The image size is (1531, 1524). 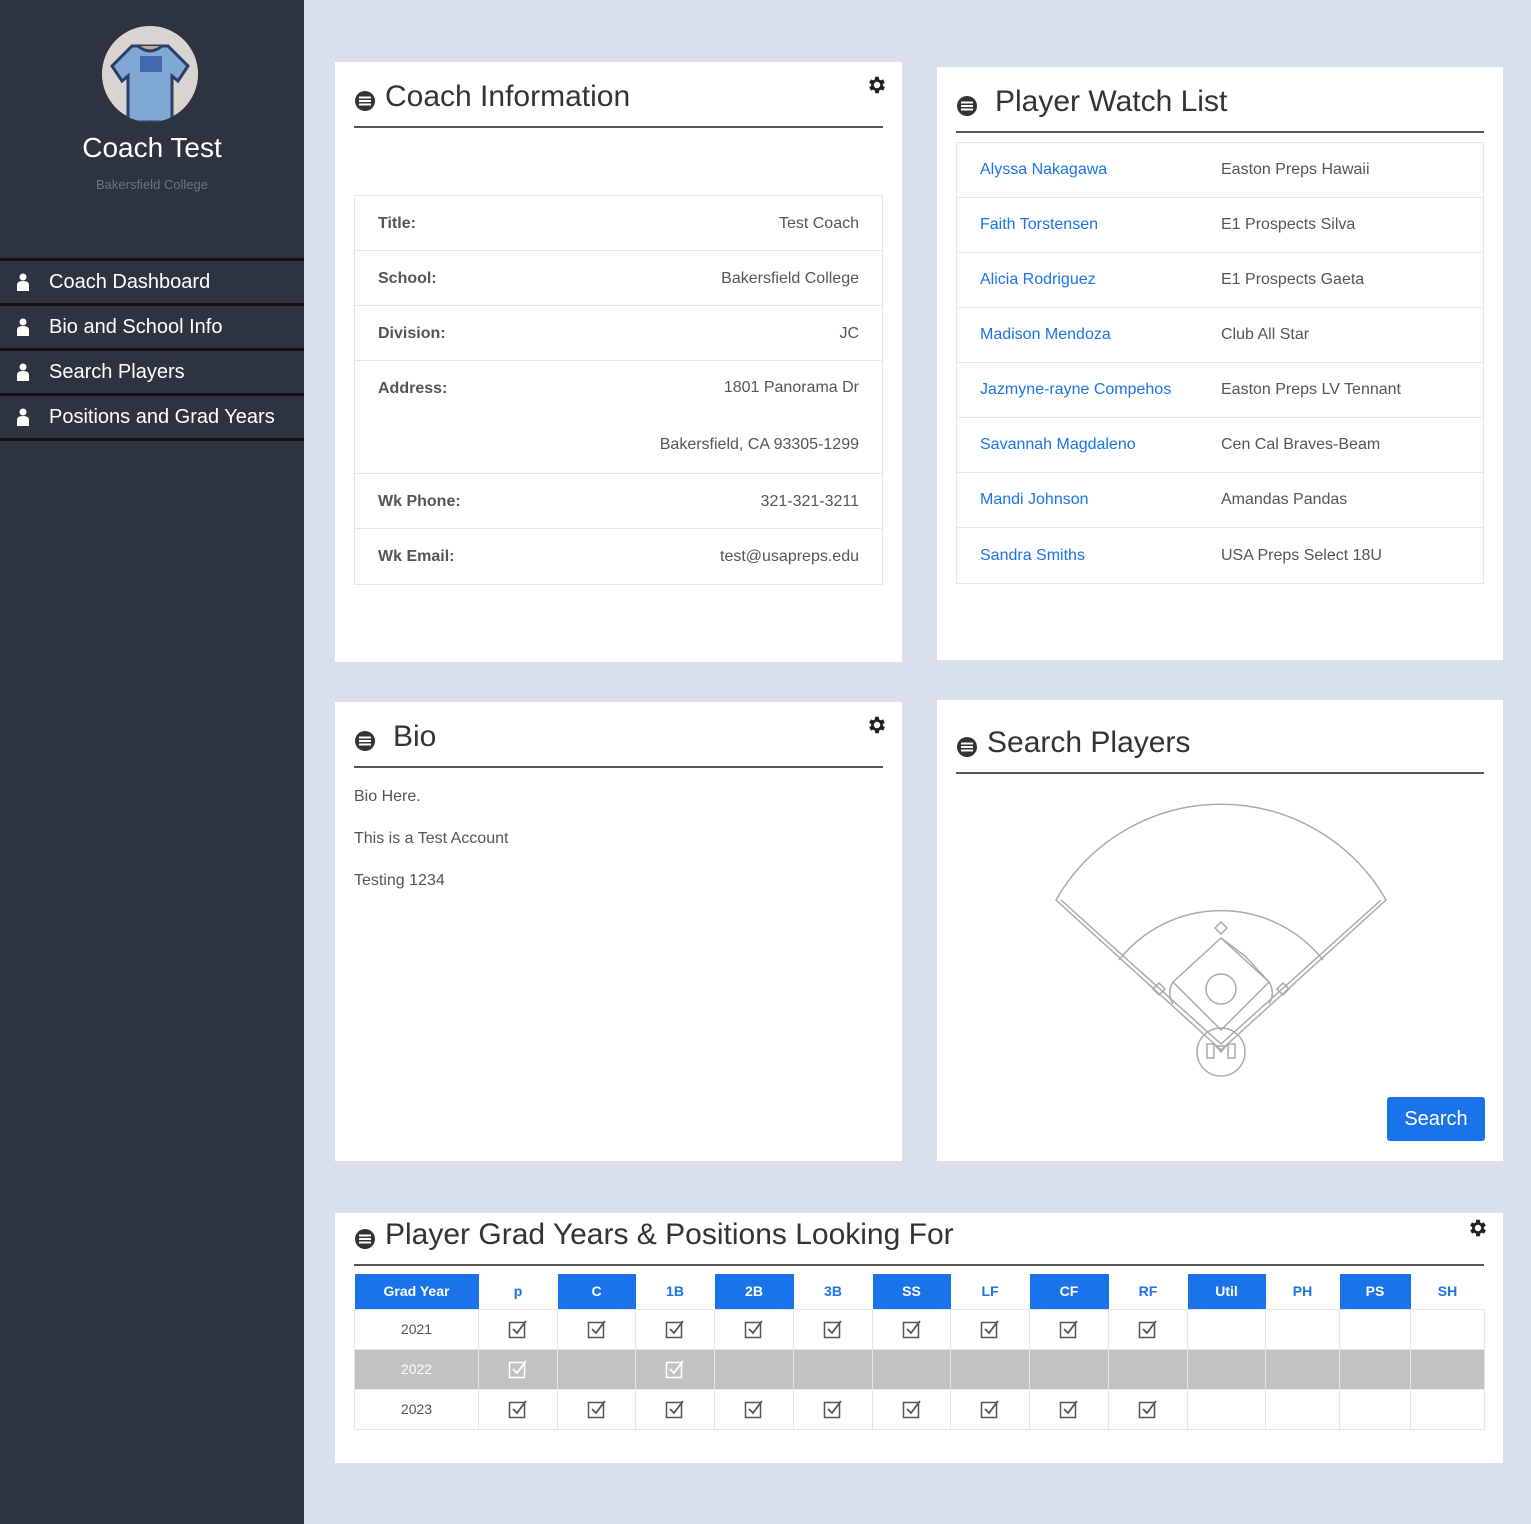 I want to click on panel-title: Coach Information, so click(x=508, y=96).